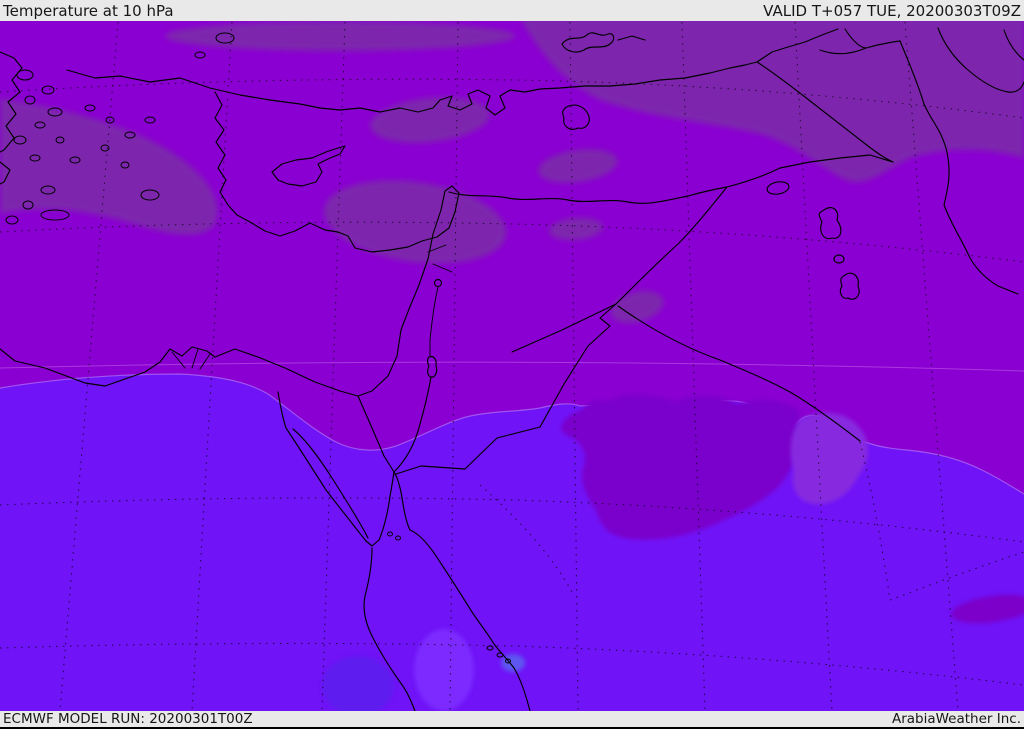 Image resolution: width=1024 pixels, height=729 pixels. What do you see at coordinates (128, 718) in the screenshot?
I see `model-run-label: ECMWF MODEL RUN: 20200301T00Z` at bounding box center [128, 718].